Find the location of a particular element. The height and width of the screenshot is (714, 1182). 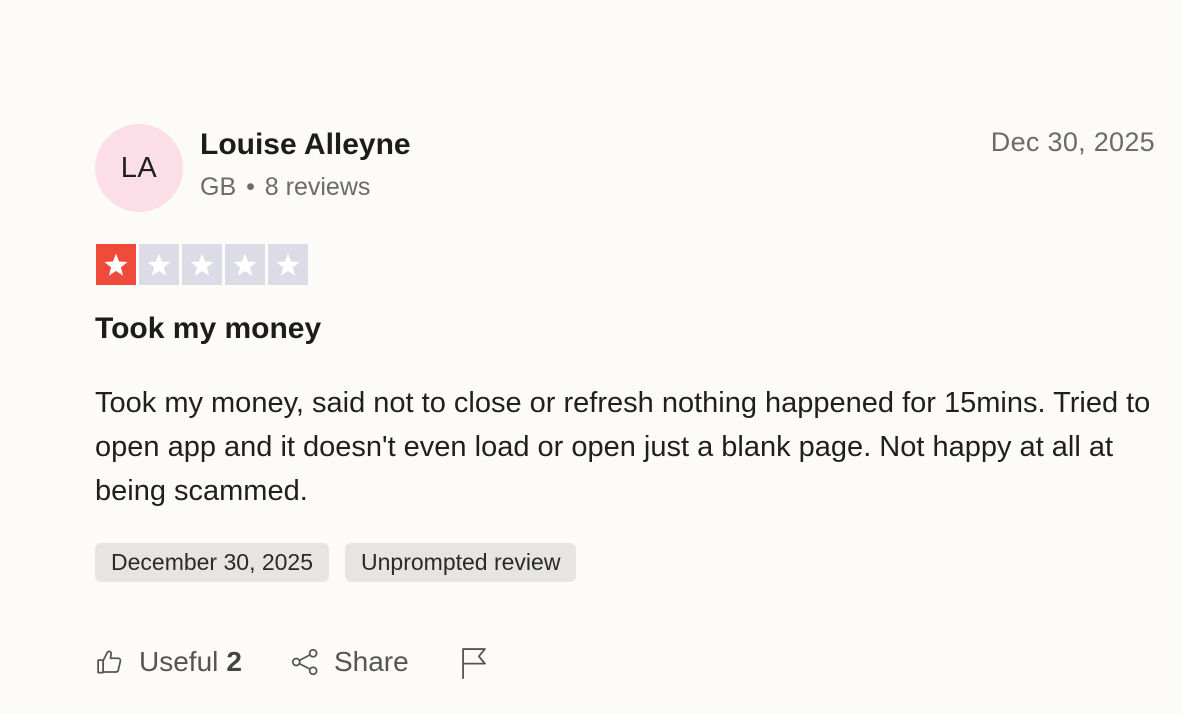

review-tags: December 30, 2025 Unprompted review is located at coordinates (336, 562).